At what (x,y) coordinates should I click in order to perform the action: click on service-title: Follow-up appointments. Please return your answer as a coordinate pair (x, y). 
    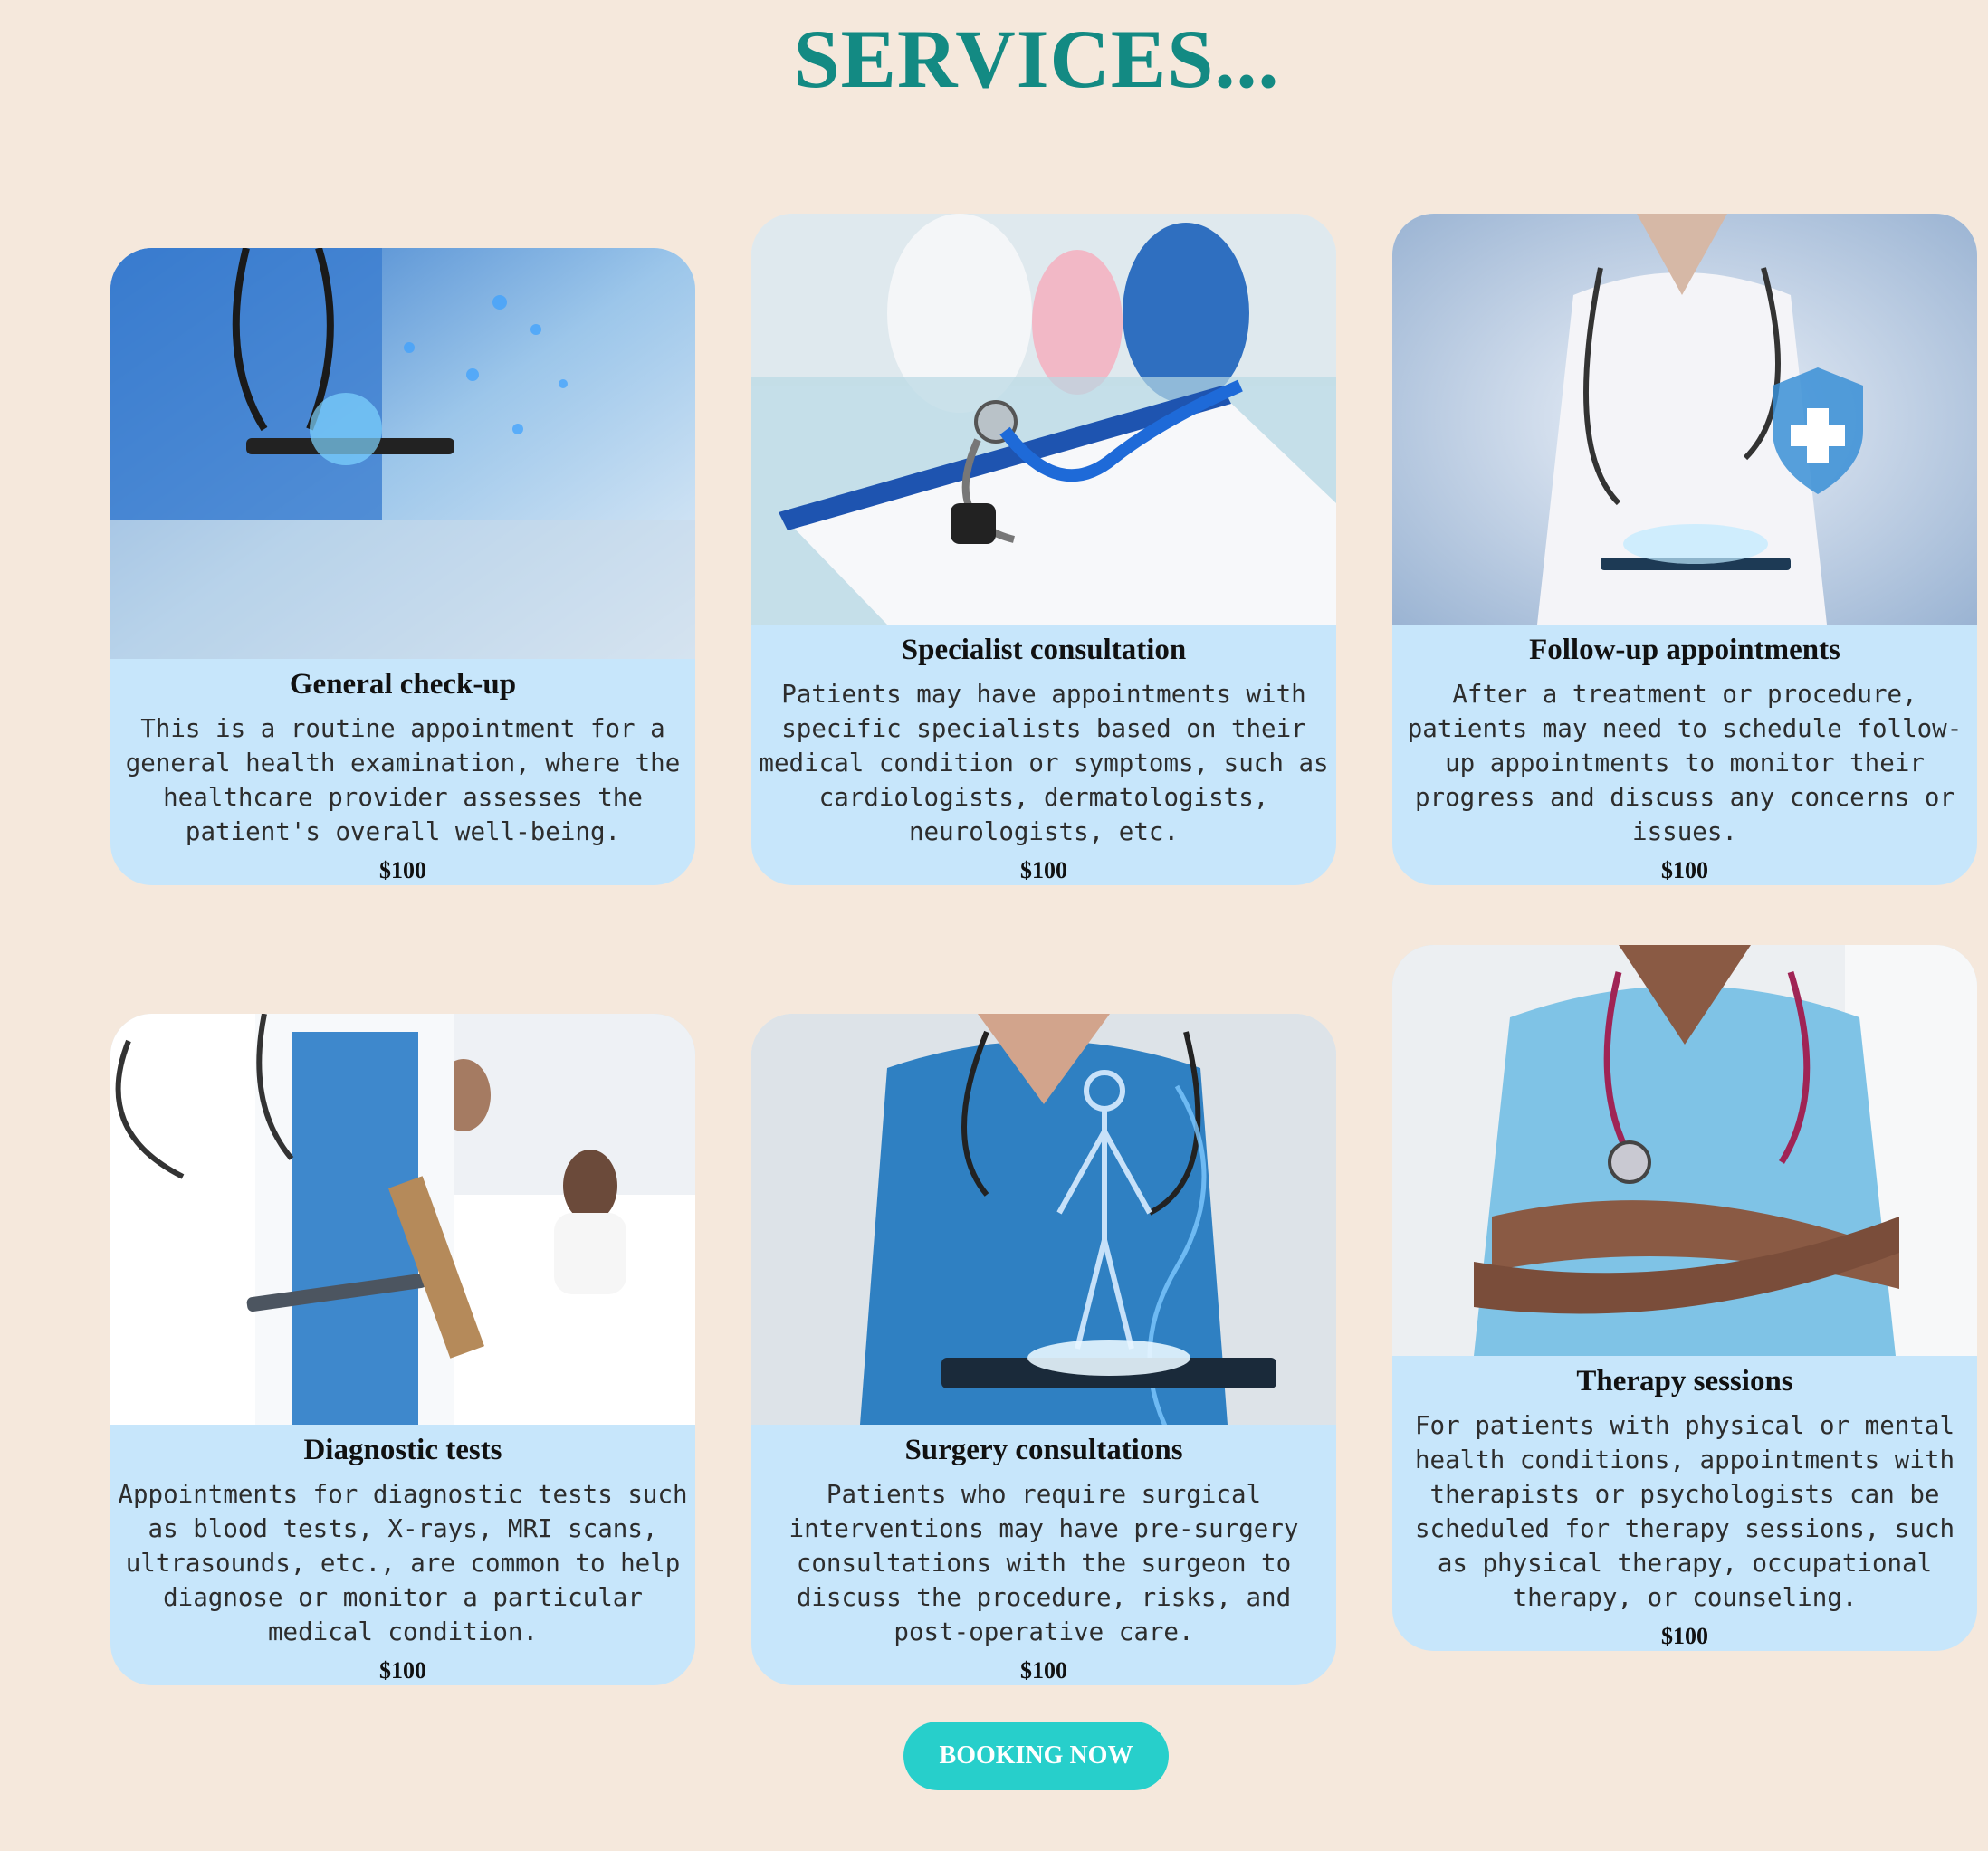
    Looking at the image, I should click on (1684, 650).